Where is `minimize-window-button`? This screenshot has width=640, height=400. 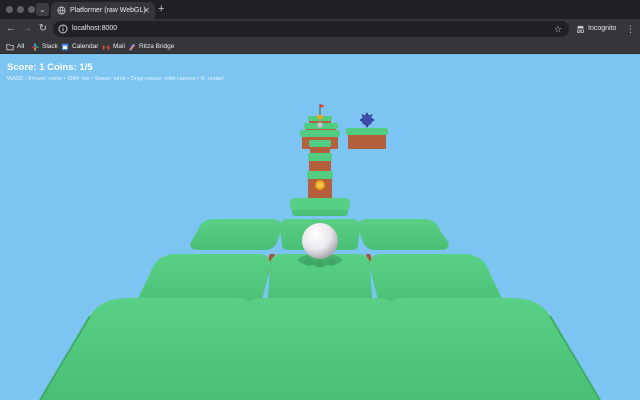
minimize-window-button is located at coordinates (20, 9).